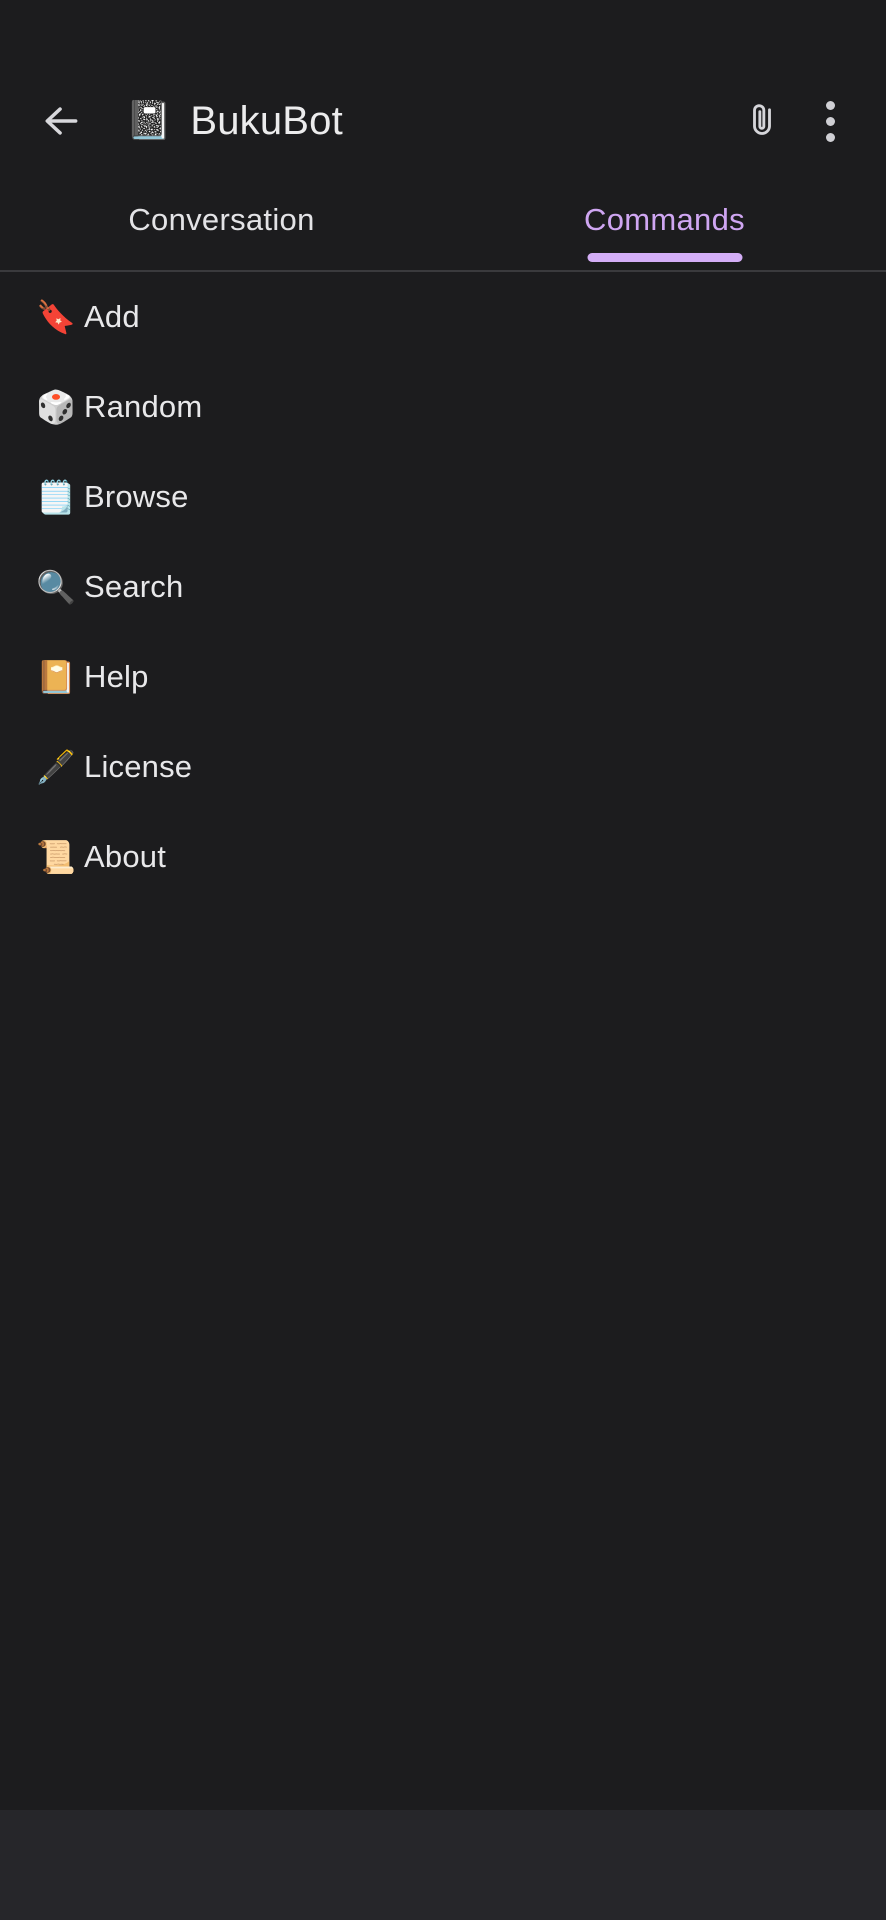 Image resolution: width=886 pixels, height=1920 pixels. What do you see at coordinates (116, 676) in the screenshot?
I see `list-item-label: Help` at bounding box center [116, 676].